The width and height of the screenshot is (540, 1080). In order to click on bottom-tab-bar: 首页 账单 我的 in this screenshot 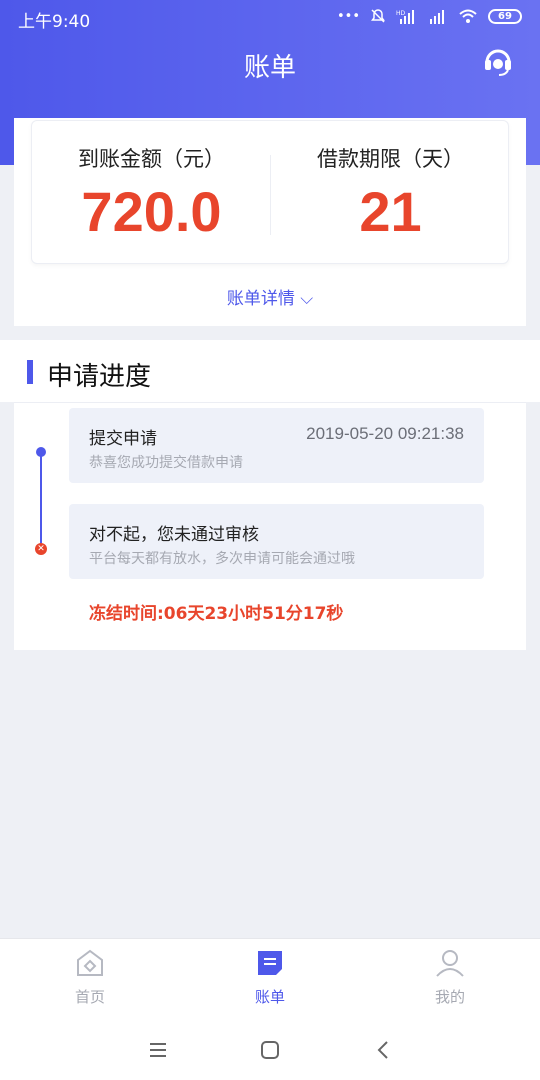, I will do `click(270, 979)`.